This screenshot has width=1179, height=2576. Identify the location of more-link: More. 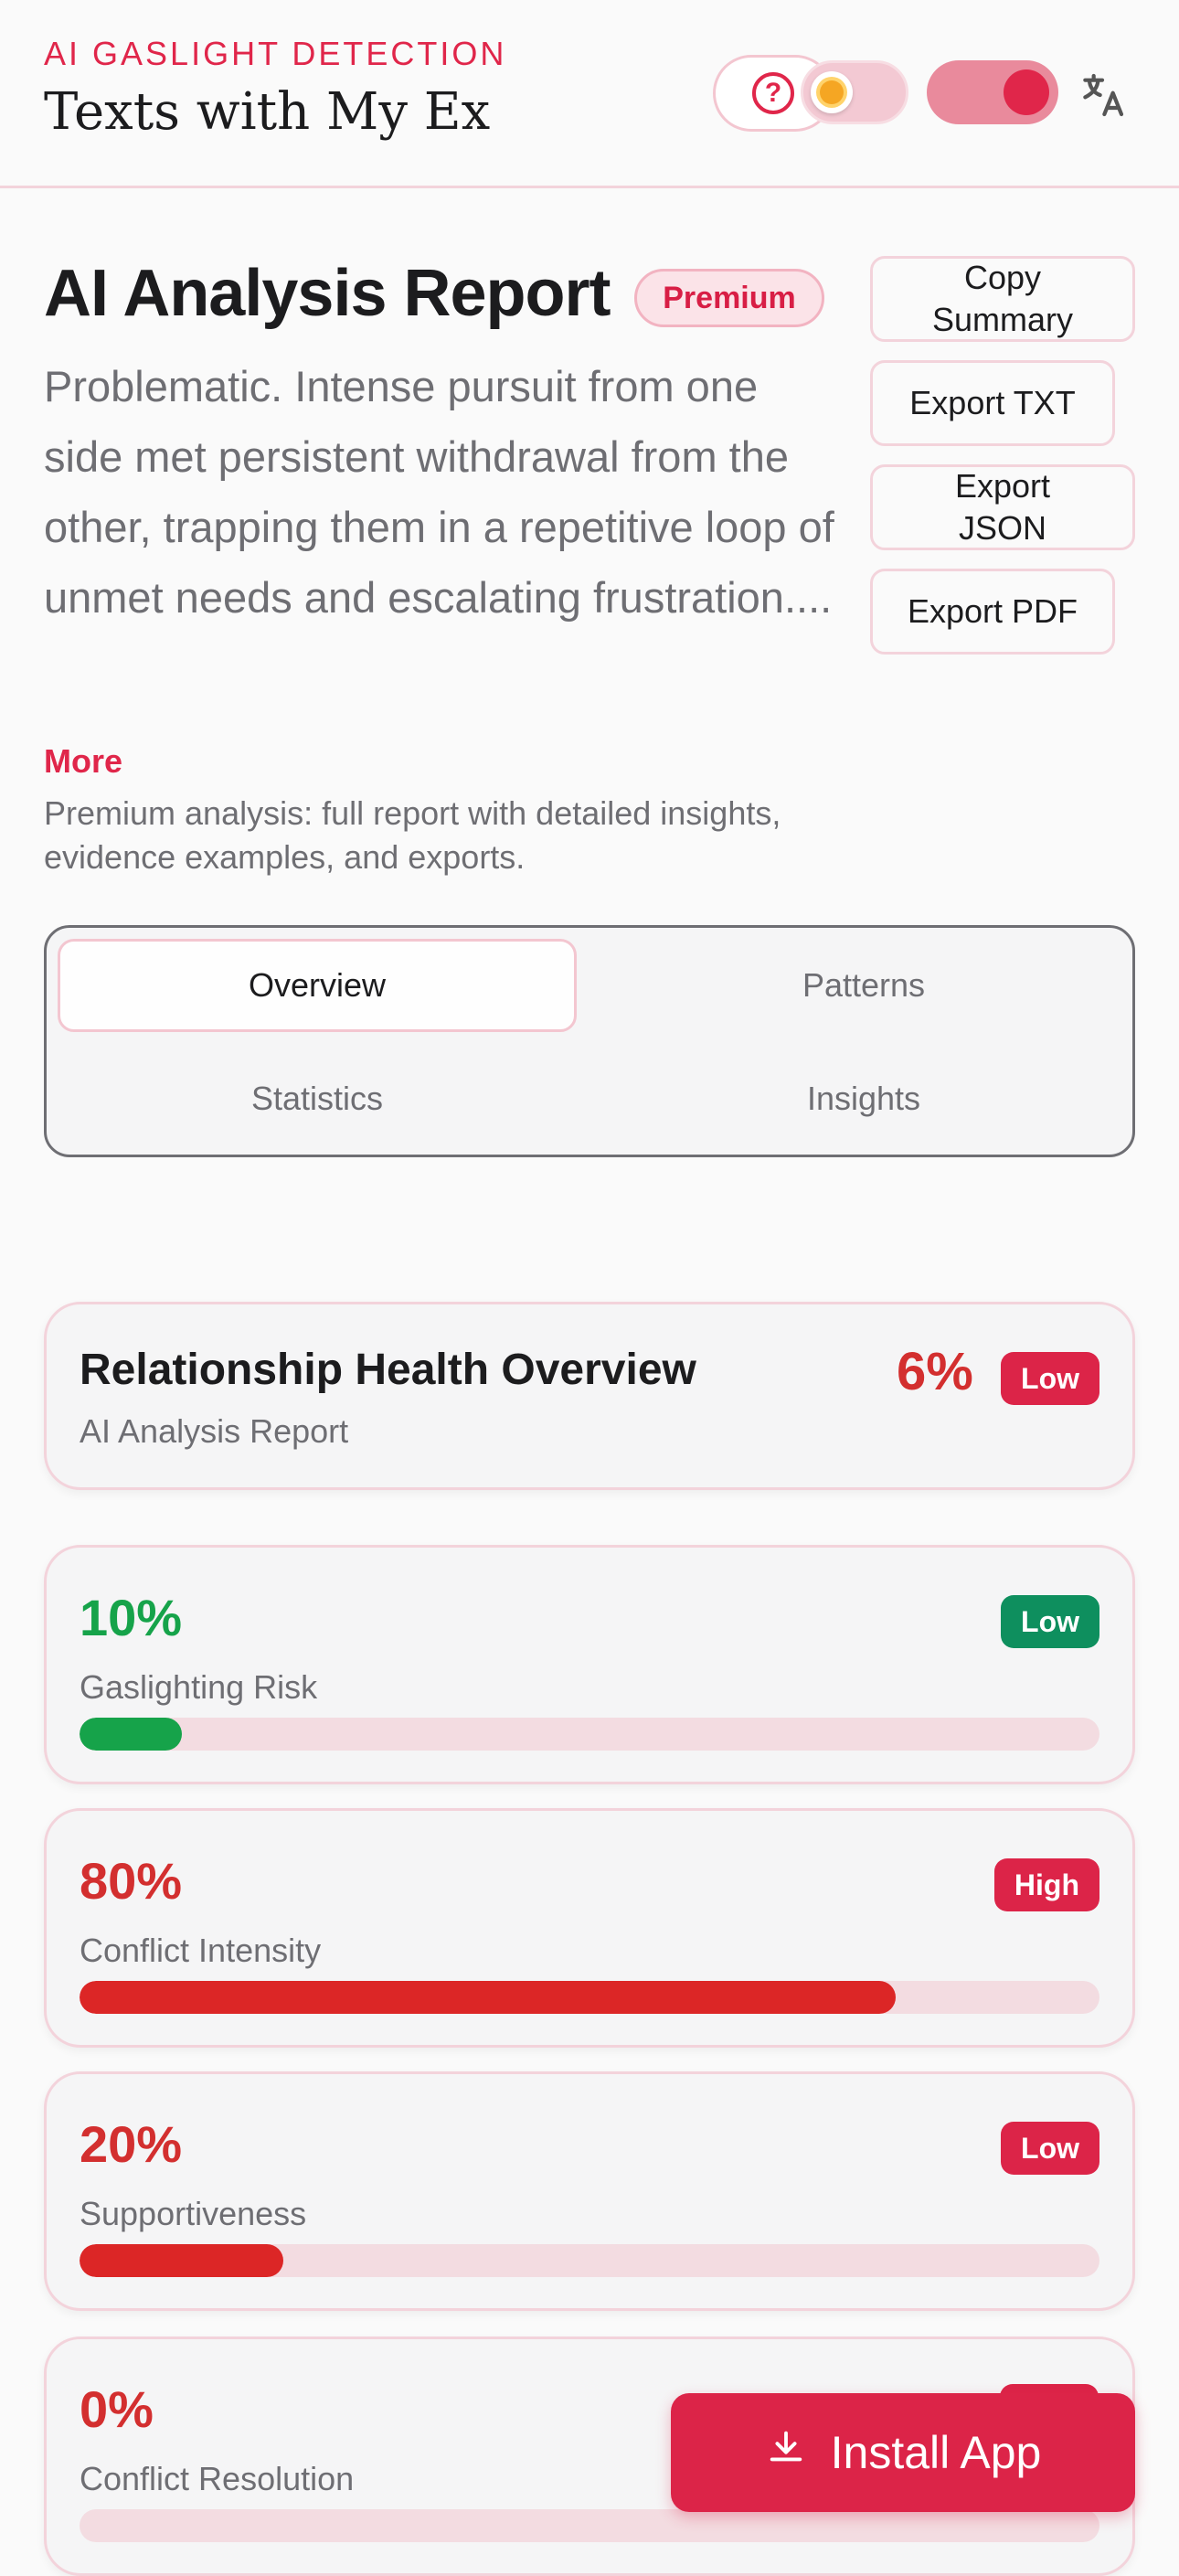
(83, 761).